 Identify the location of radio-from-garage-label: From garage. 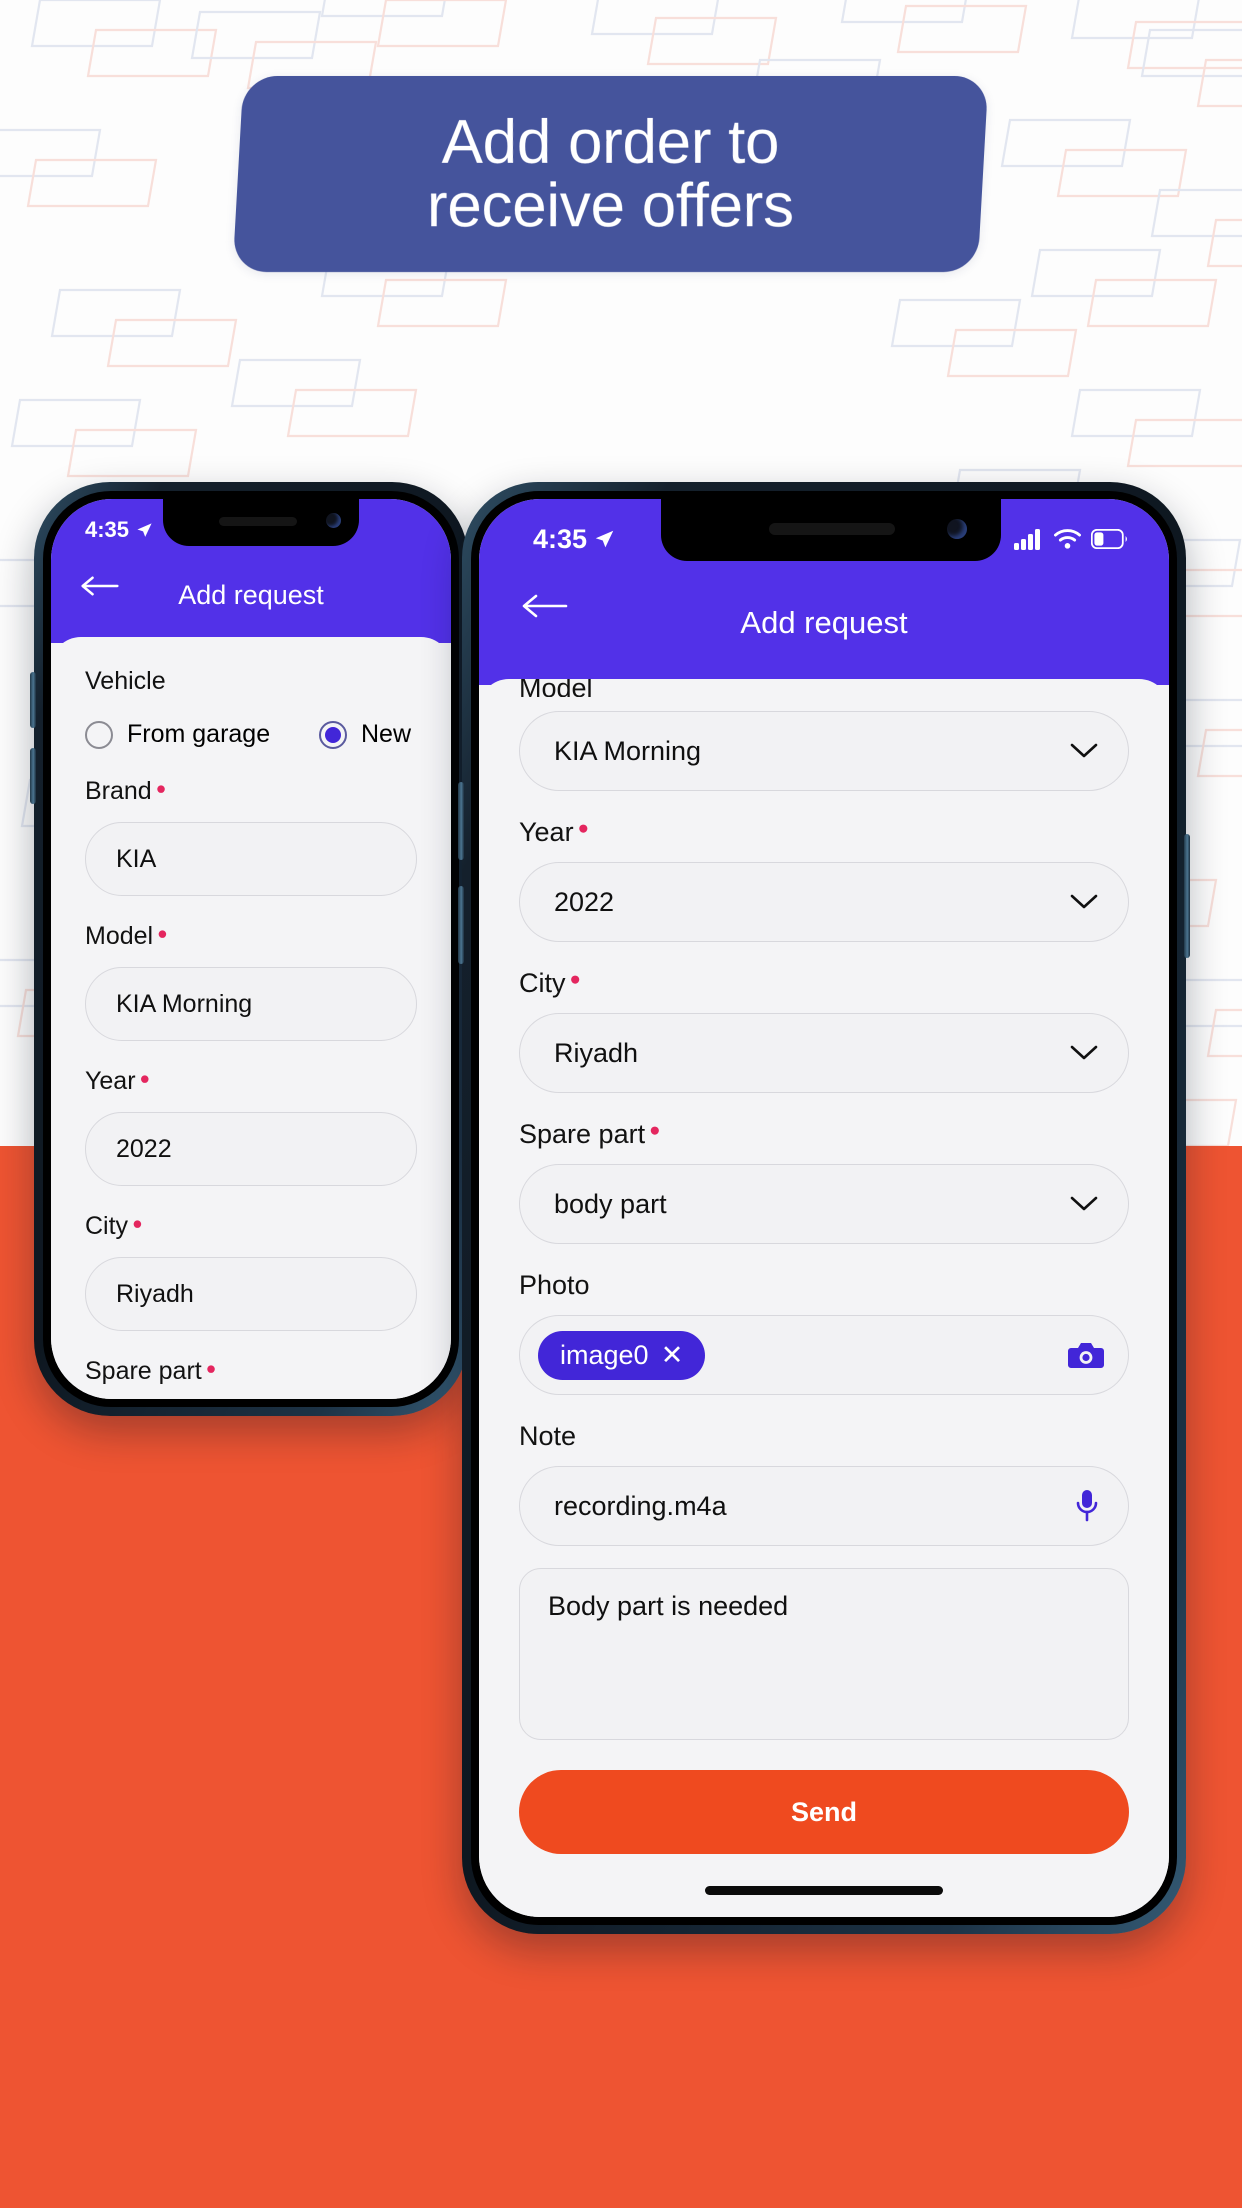
(199, 734).